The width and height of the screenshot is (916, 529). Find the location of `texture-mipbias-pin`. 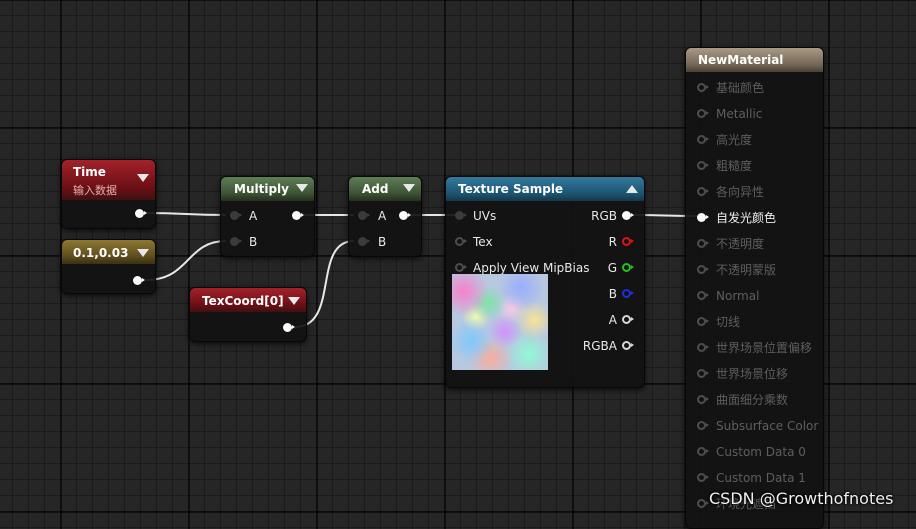

texture-mipbias-pin is located at coordinates (461, 267).